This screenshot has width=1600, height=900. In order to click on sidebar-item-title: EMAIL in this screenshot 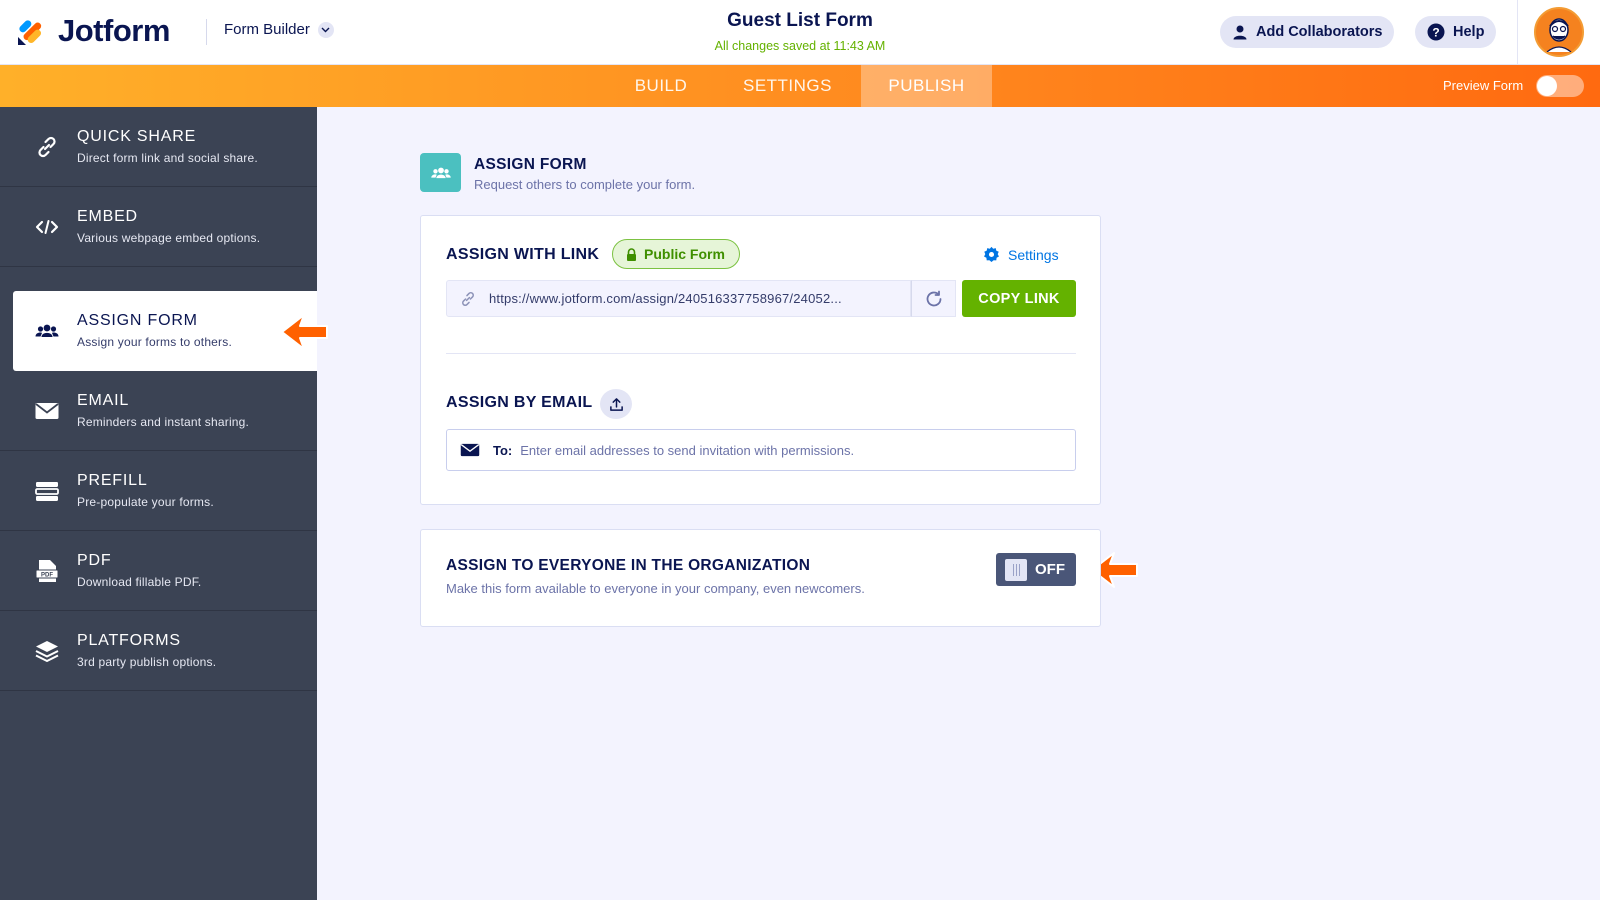, I will do `click(103, 400)`.